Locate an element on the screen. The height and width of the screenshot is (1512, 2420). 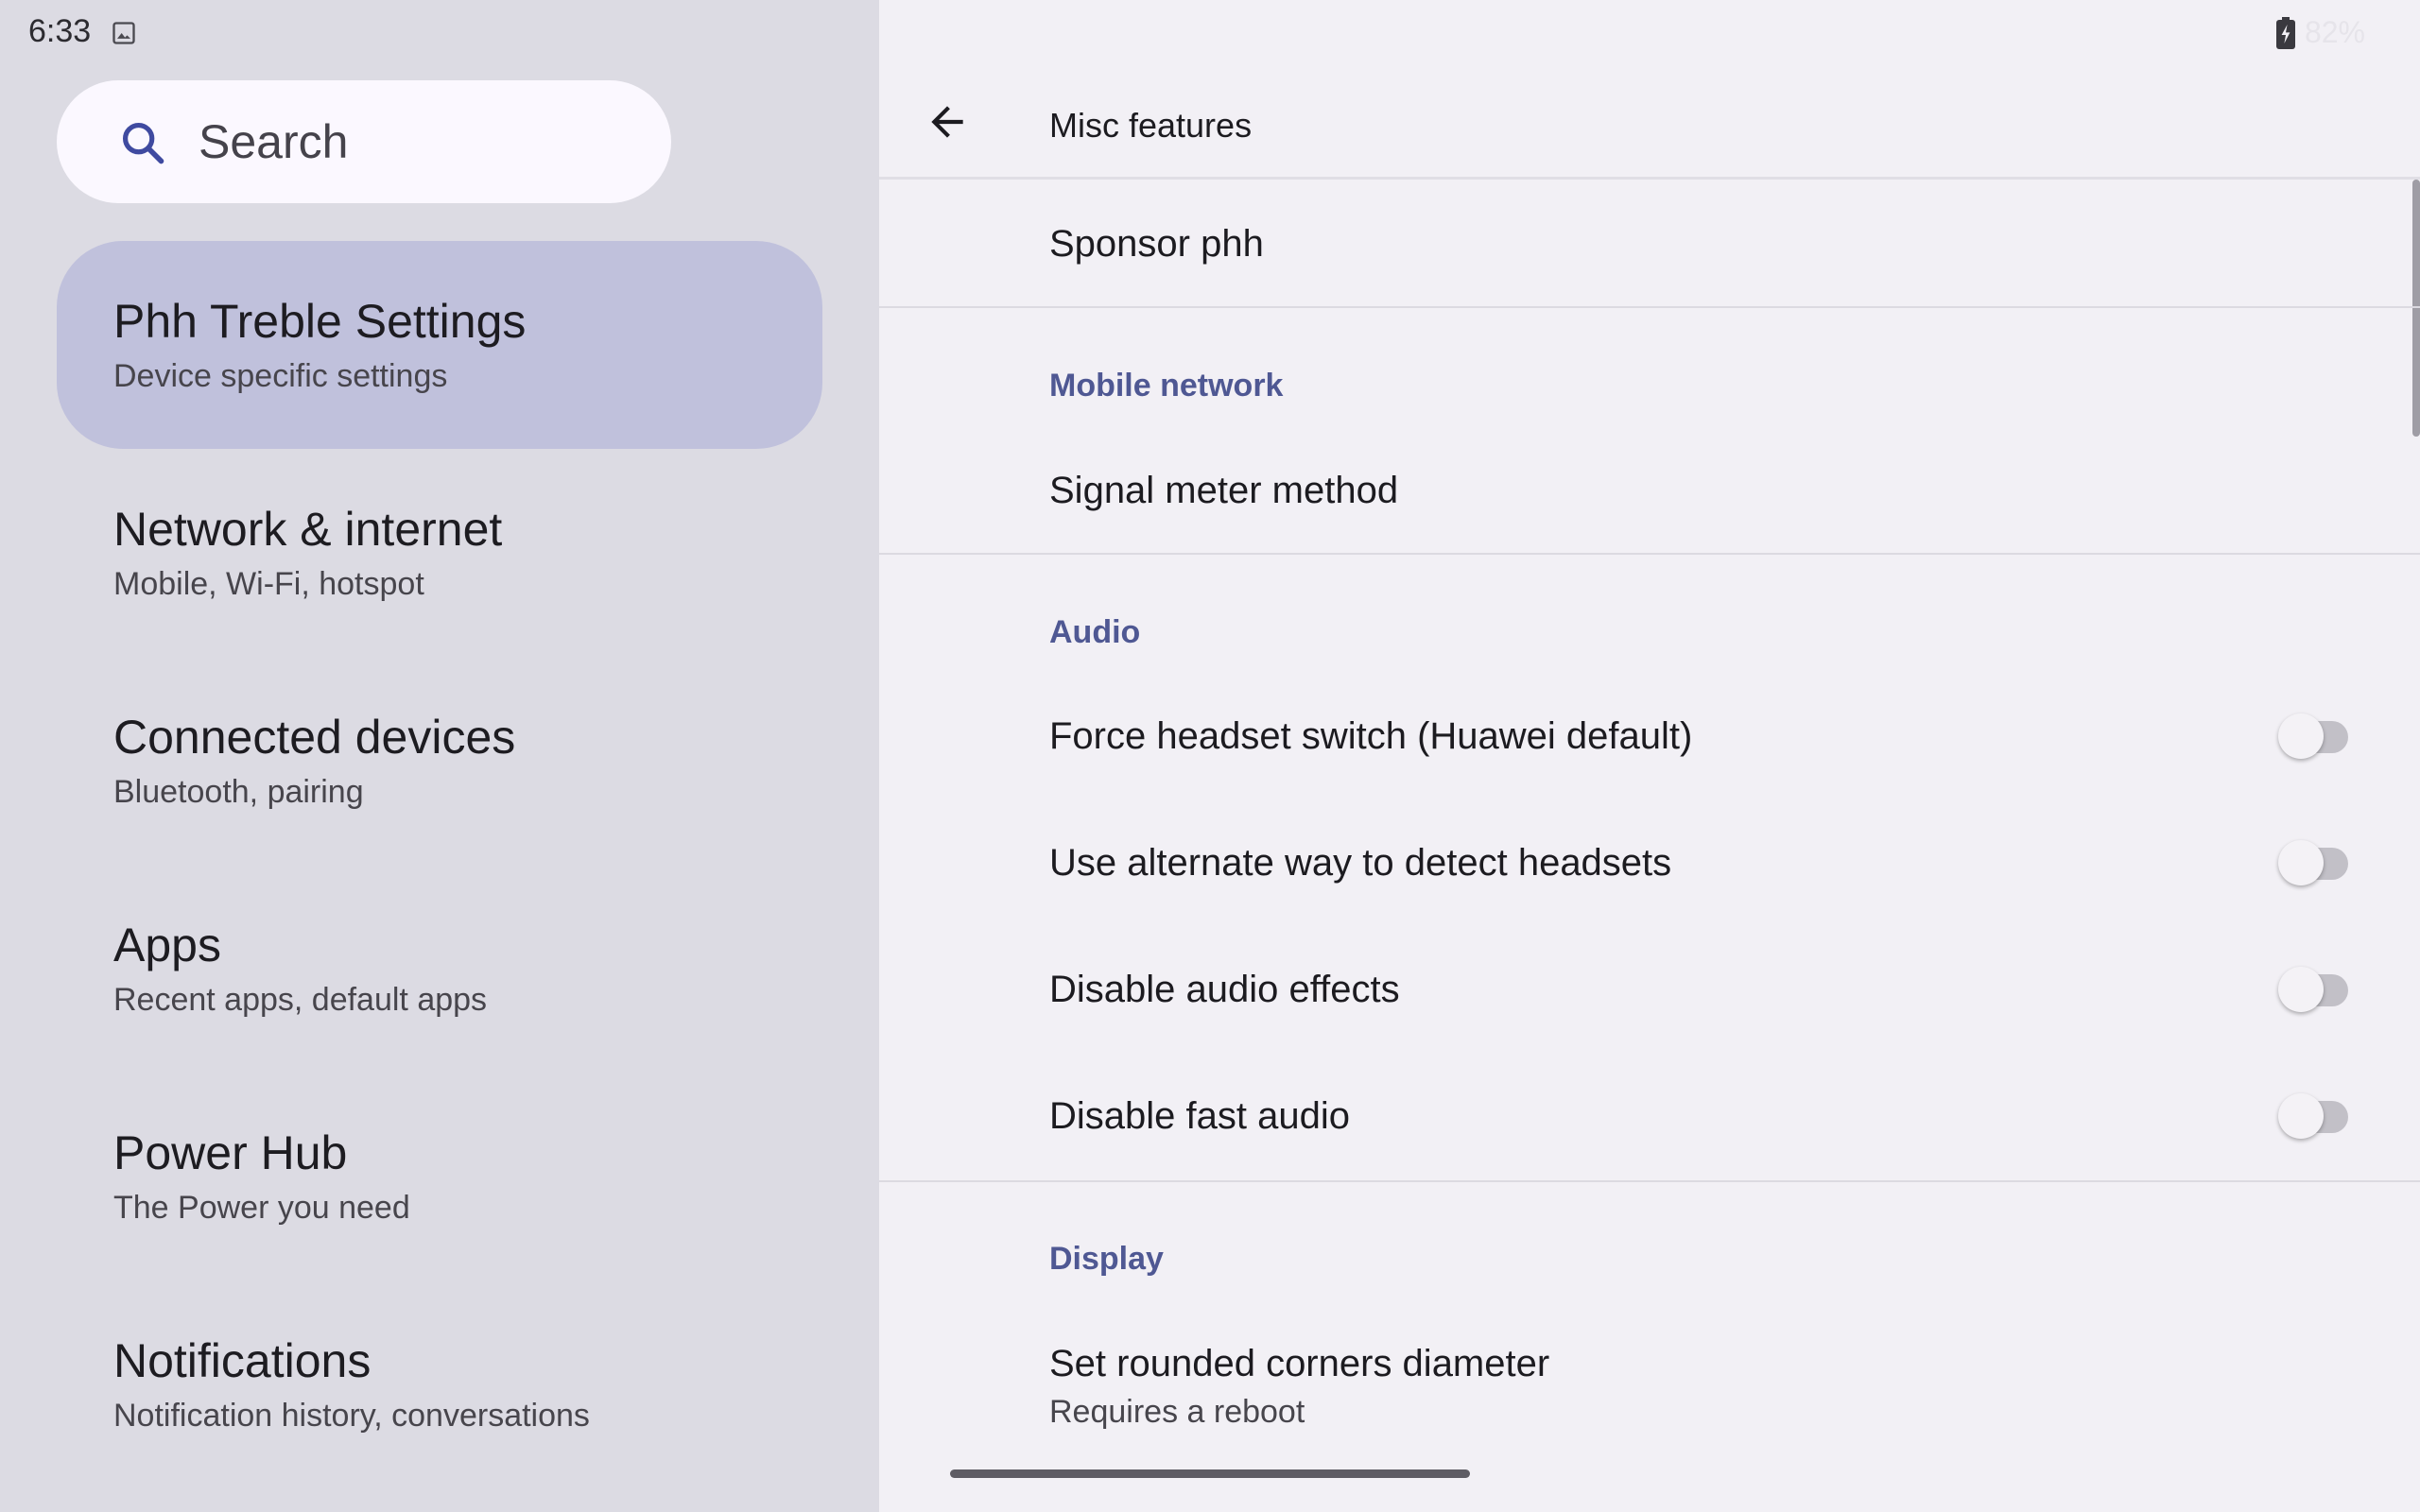
disable-fast-audio-label: Disable fast audio is located at coordinates (1199, 1116).